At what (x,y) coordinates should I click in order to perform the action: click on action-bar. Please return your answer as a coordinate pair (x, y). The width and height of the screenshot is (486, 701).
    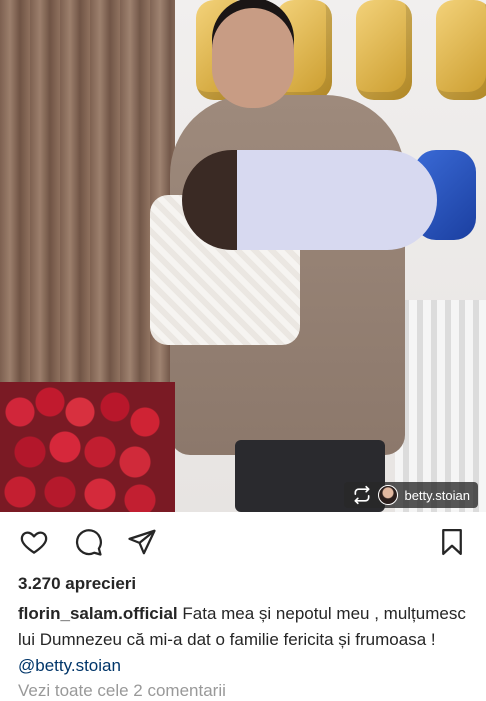
    Looking at the image, I should click on (243, 544).